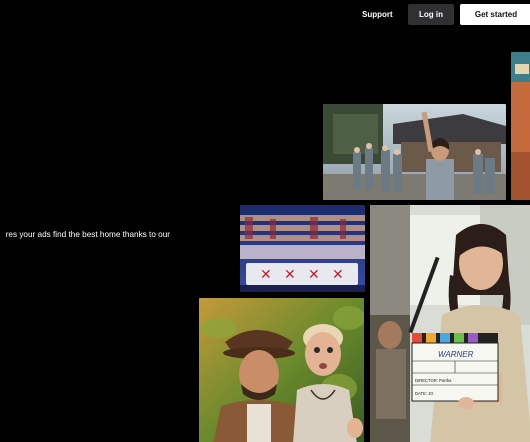  Describe the element at coordinates (495, 14) in the screenshot. I see `get-started-button: Get started` at that location.